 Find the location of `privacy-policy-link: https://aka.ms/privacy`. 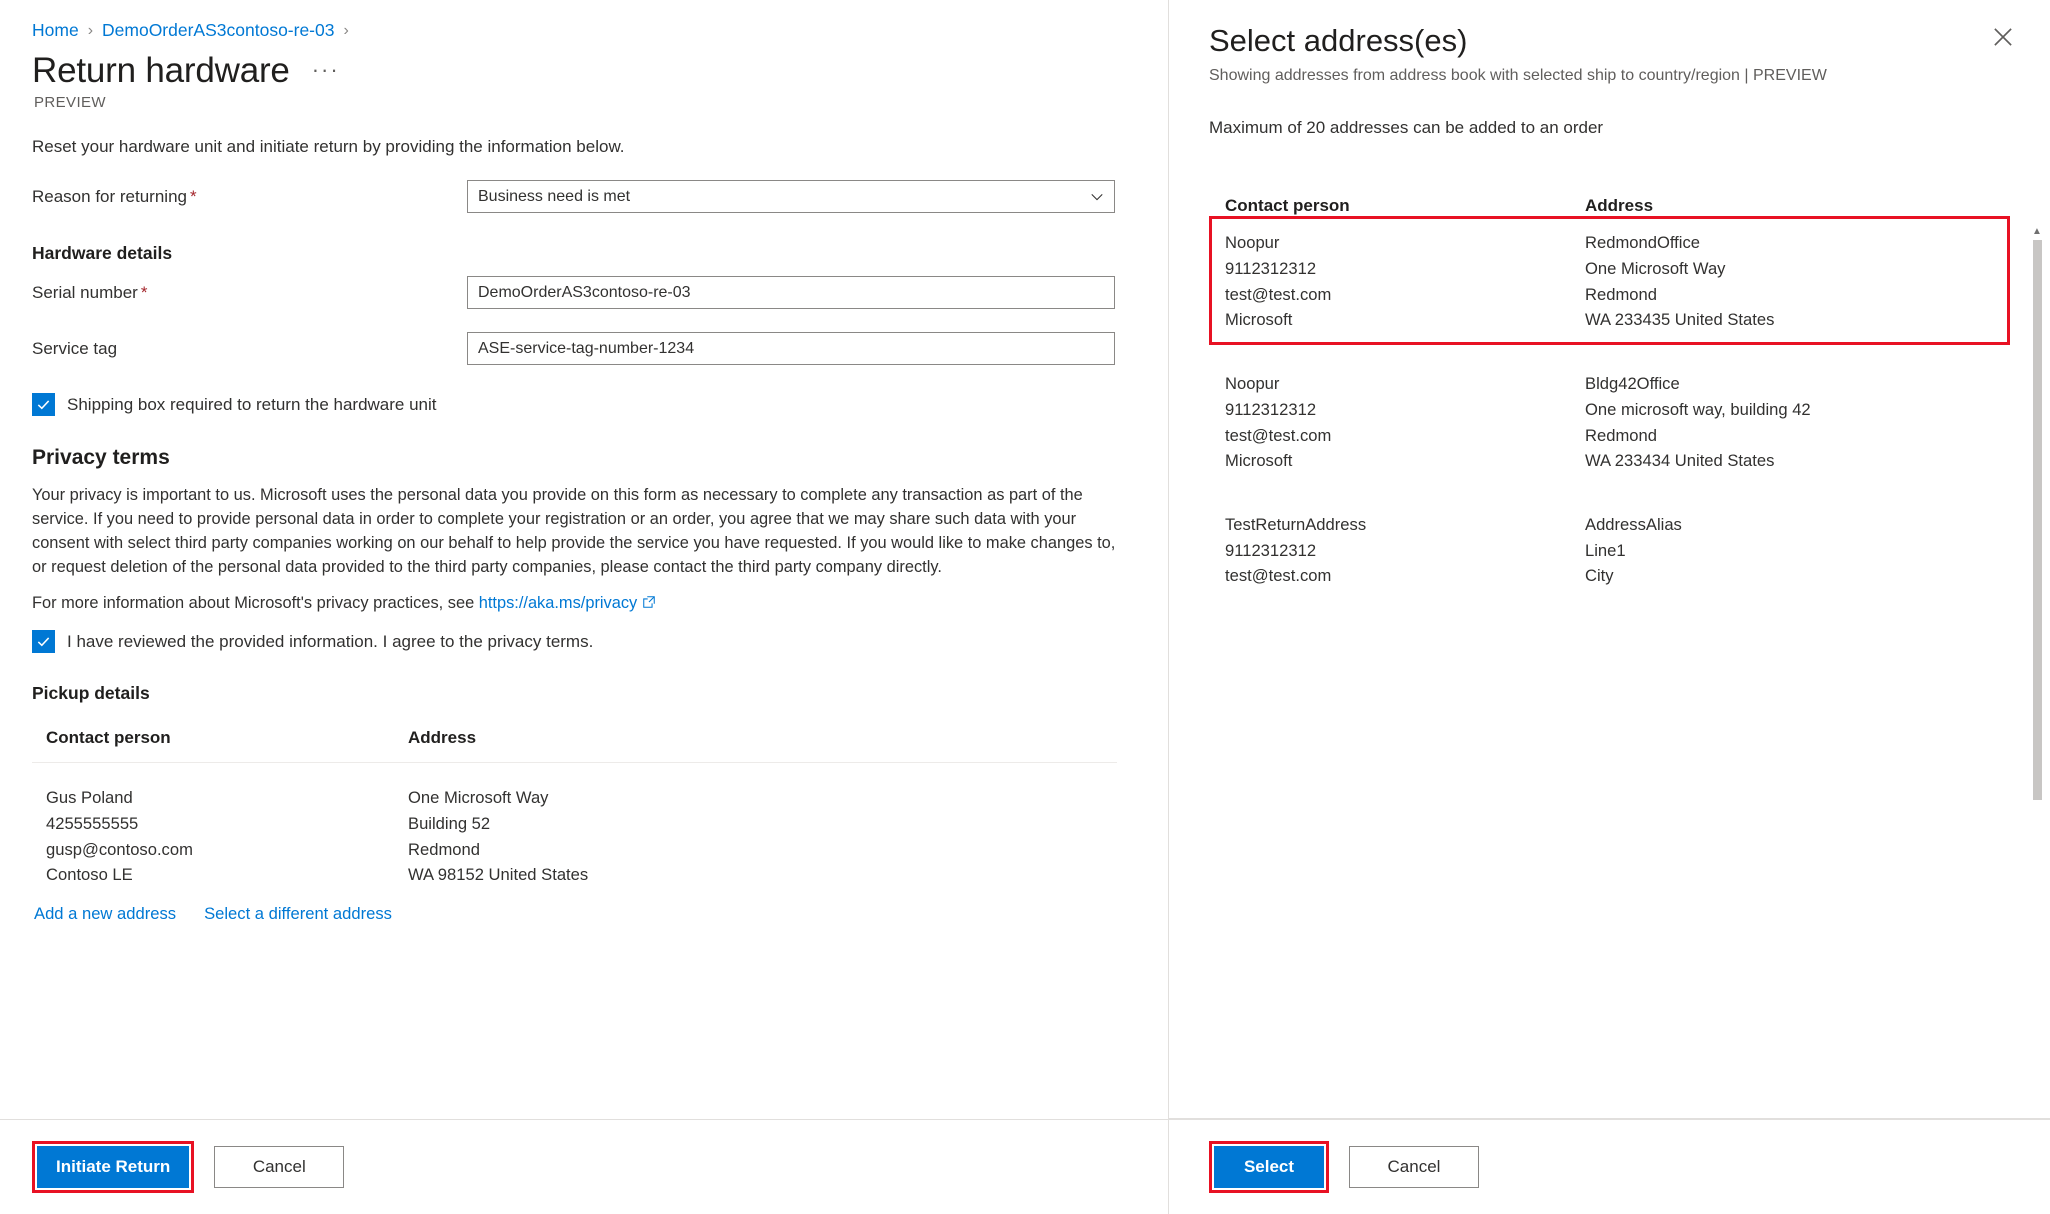

privacy-policy-link: https://aka.ms/privacy is located at coordinates (558, 603).